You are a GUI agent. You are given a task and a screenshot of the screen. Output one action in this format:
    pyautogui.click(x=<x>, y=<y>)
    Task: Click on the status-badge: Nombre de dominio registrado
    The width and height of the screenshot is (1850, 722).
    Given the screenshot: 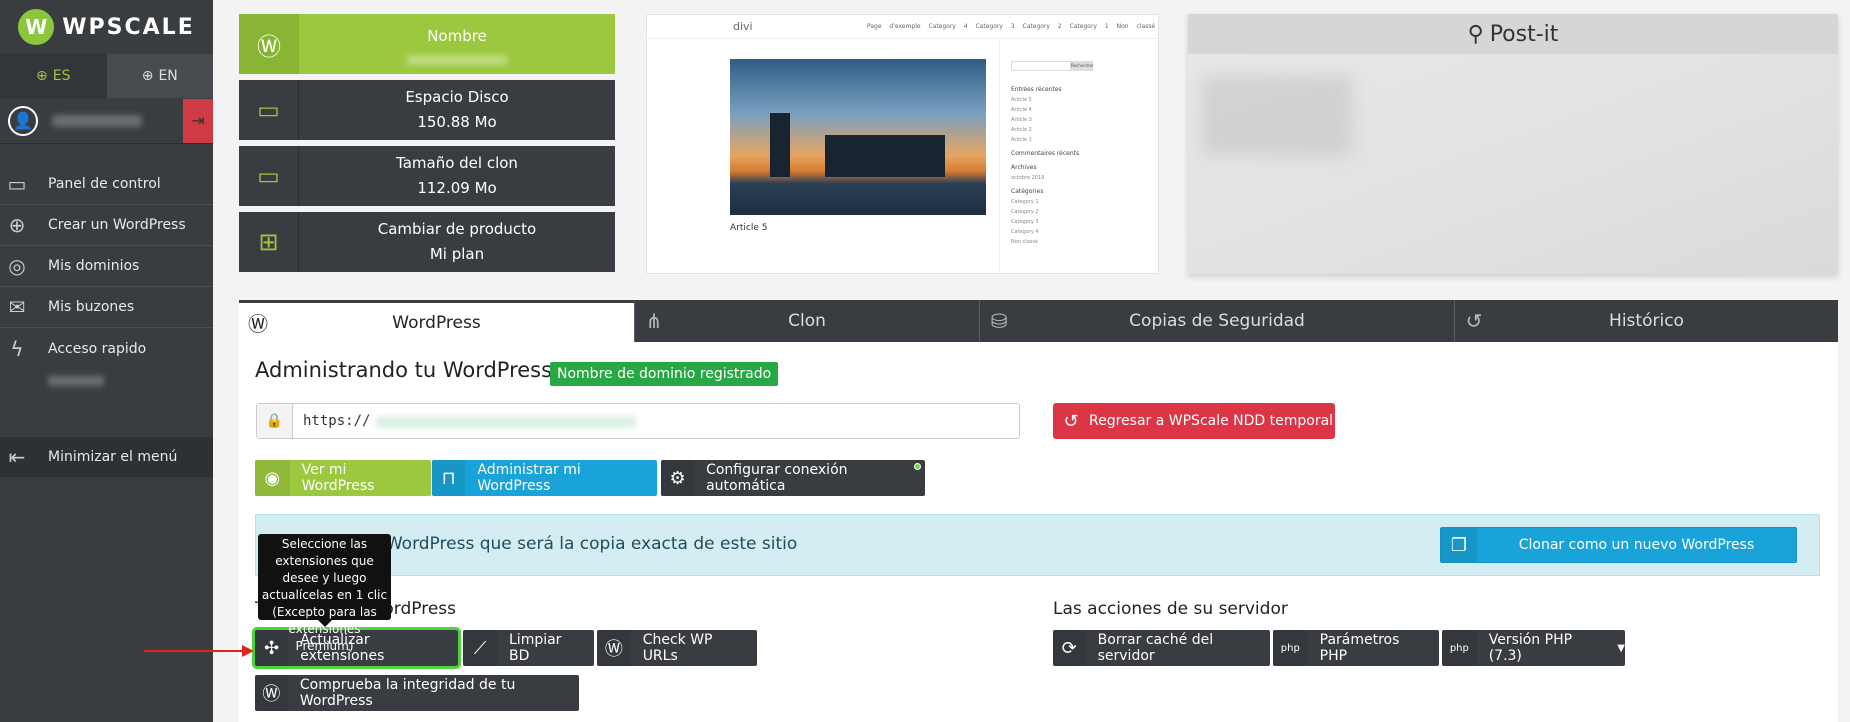 What is the action you would take?
    pyautogui.click(x=664, y=374)
    